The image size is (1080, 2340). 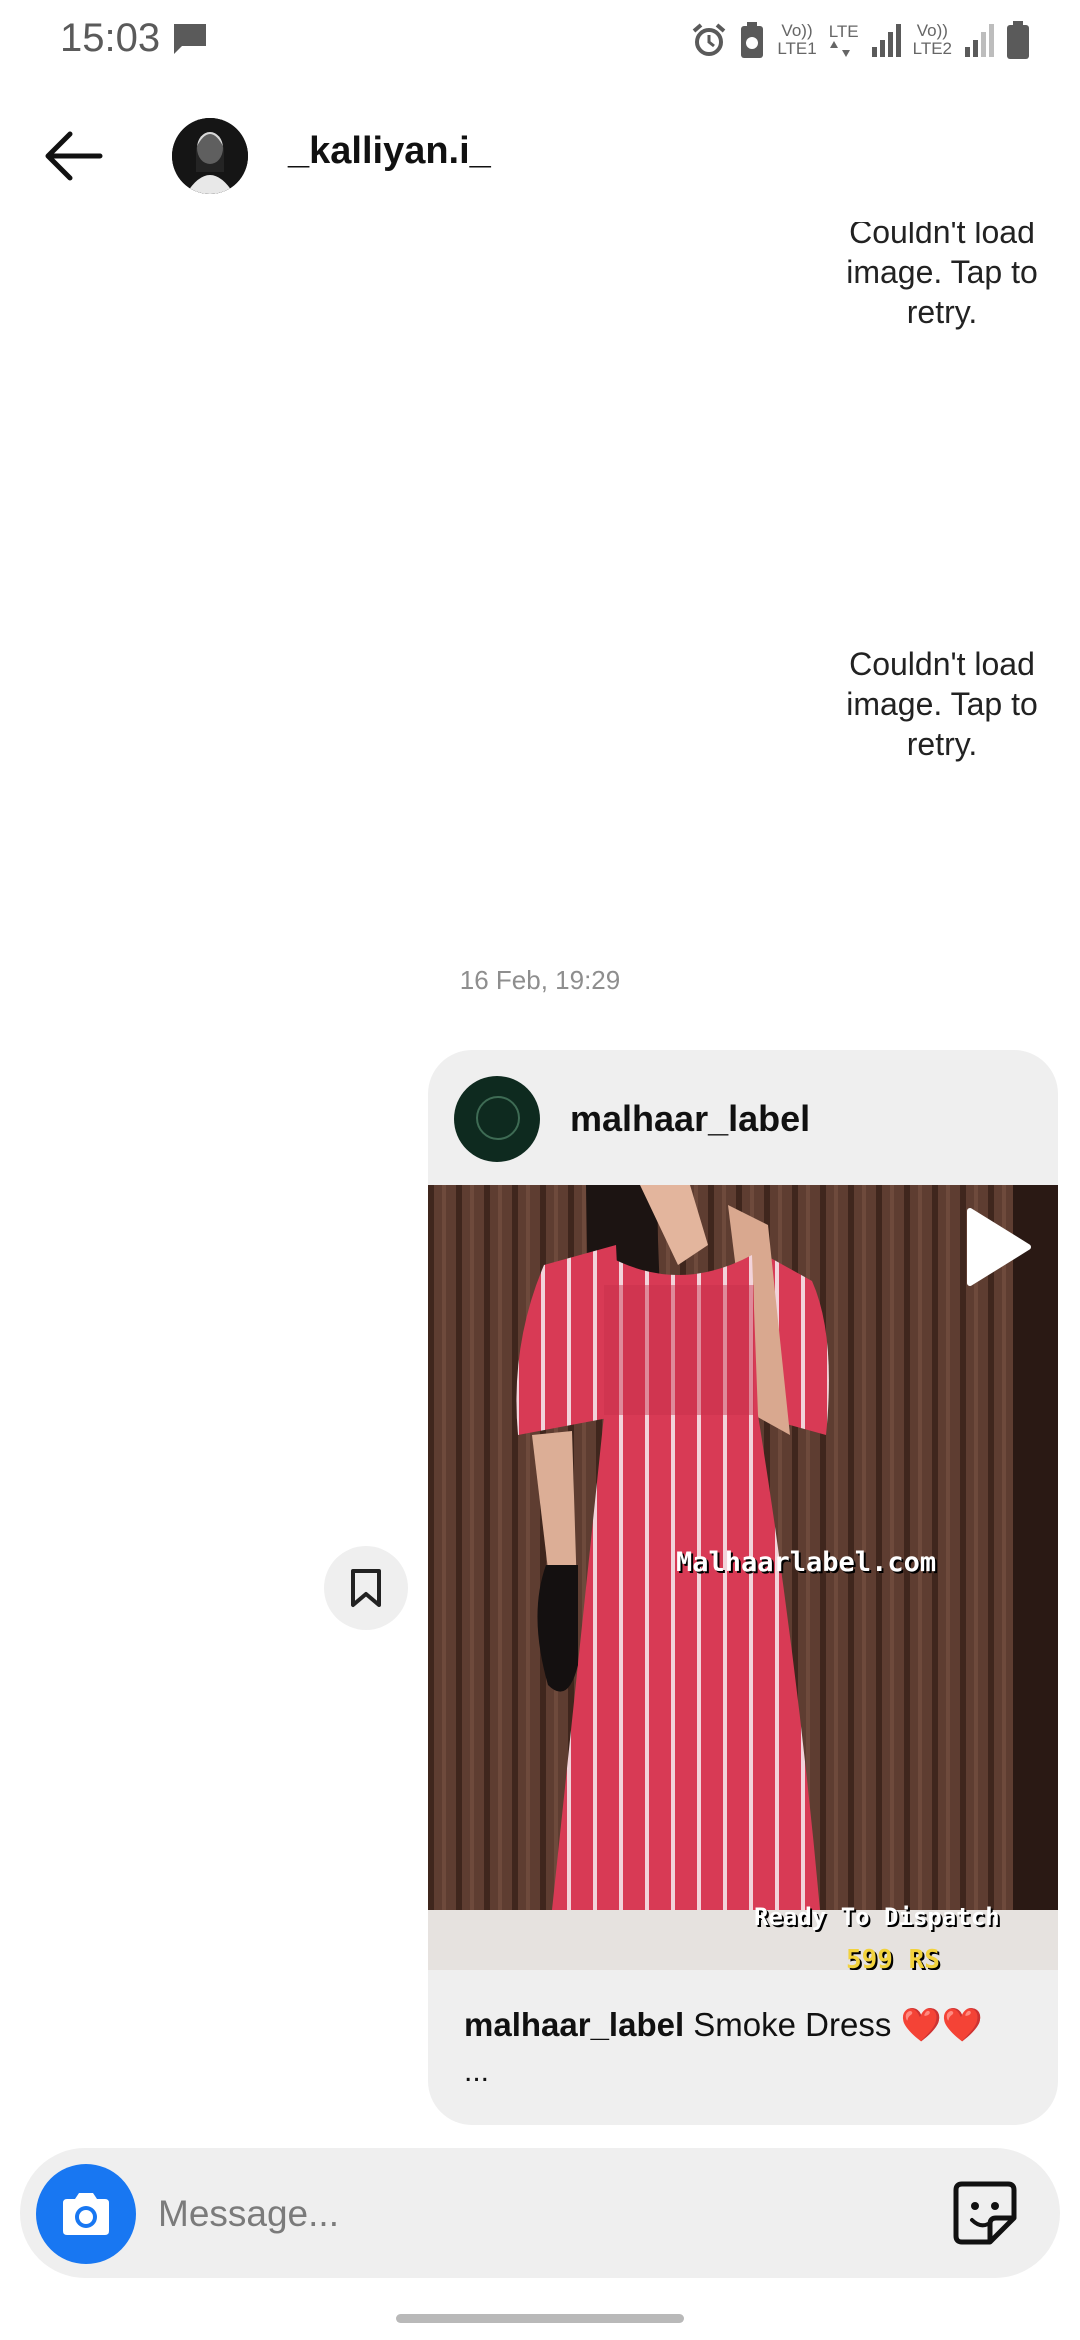 What do you see at coordinates (690, 1119) in the screenshot?
I see `shared-post-username: malhaar_label` at bounding box center [690, 1119].